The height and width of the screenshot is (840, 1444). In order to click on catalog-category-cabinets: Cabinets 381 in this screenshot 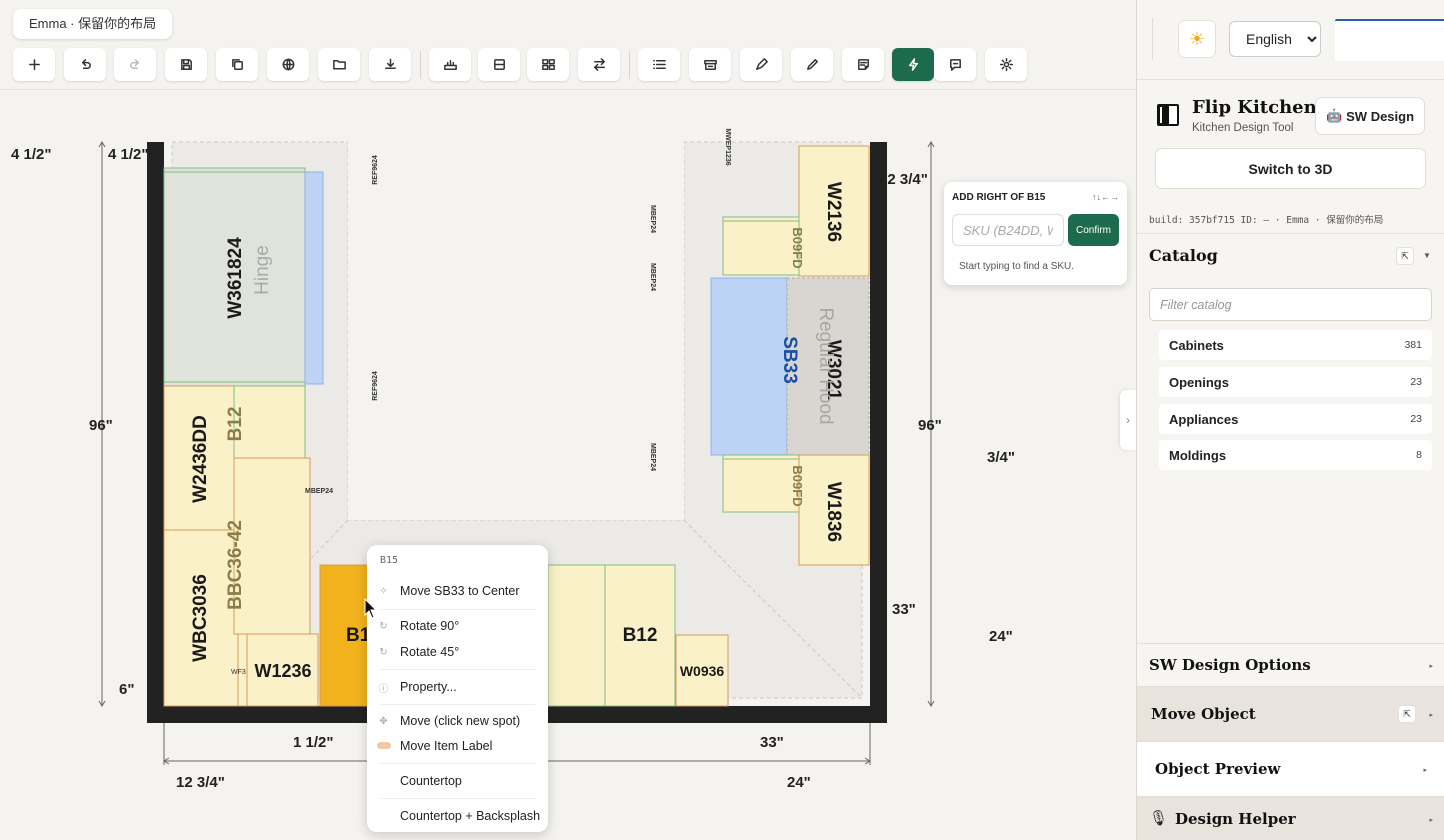, I will do `click(1295, 345)`.